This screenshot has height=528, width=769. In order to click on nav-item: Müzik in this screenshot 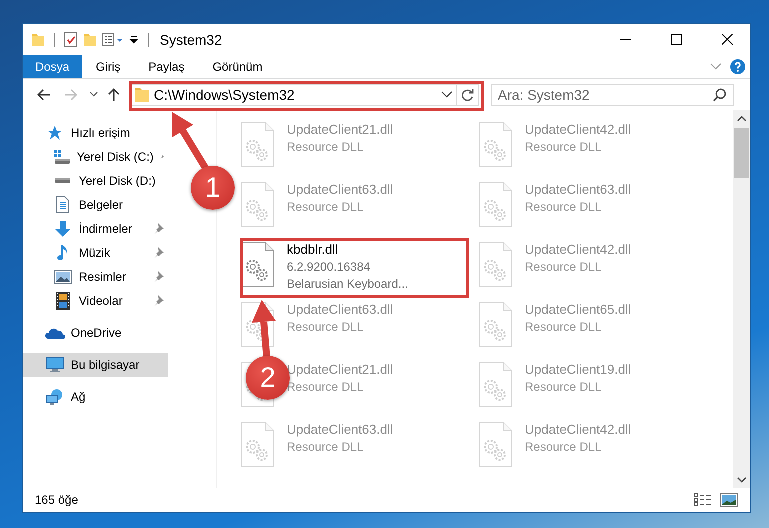, I will do `click(95, 253)`.